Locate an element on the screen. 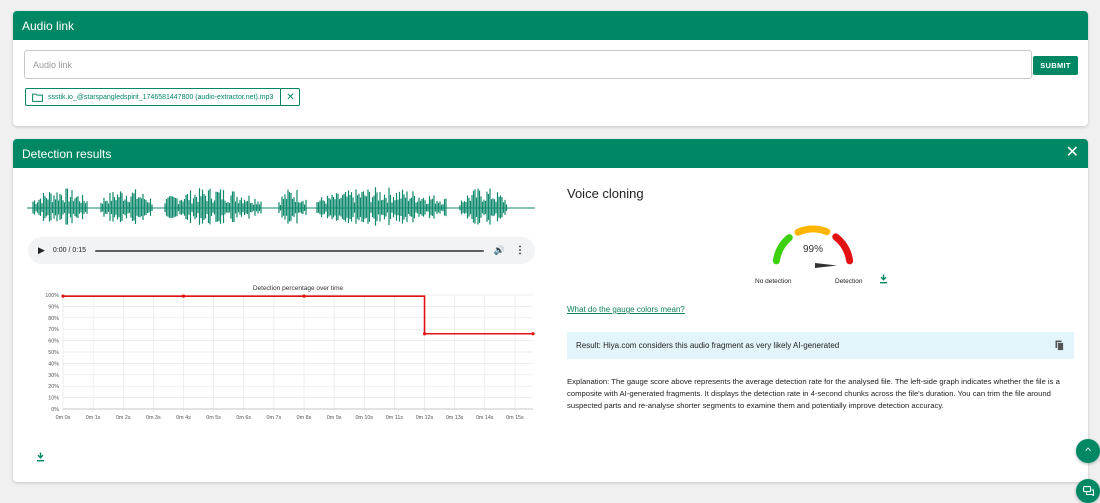 The height and width of the screenshot is (503, 1100). voice-cloning-title: Voice cloning is located at coordinates (605, 193).